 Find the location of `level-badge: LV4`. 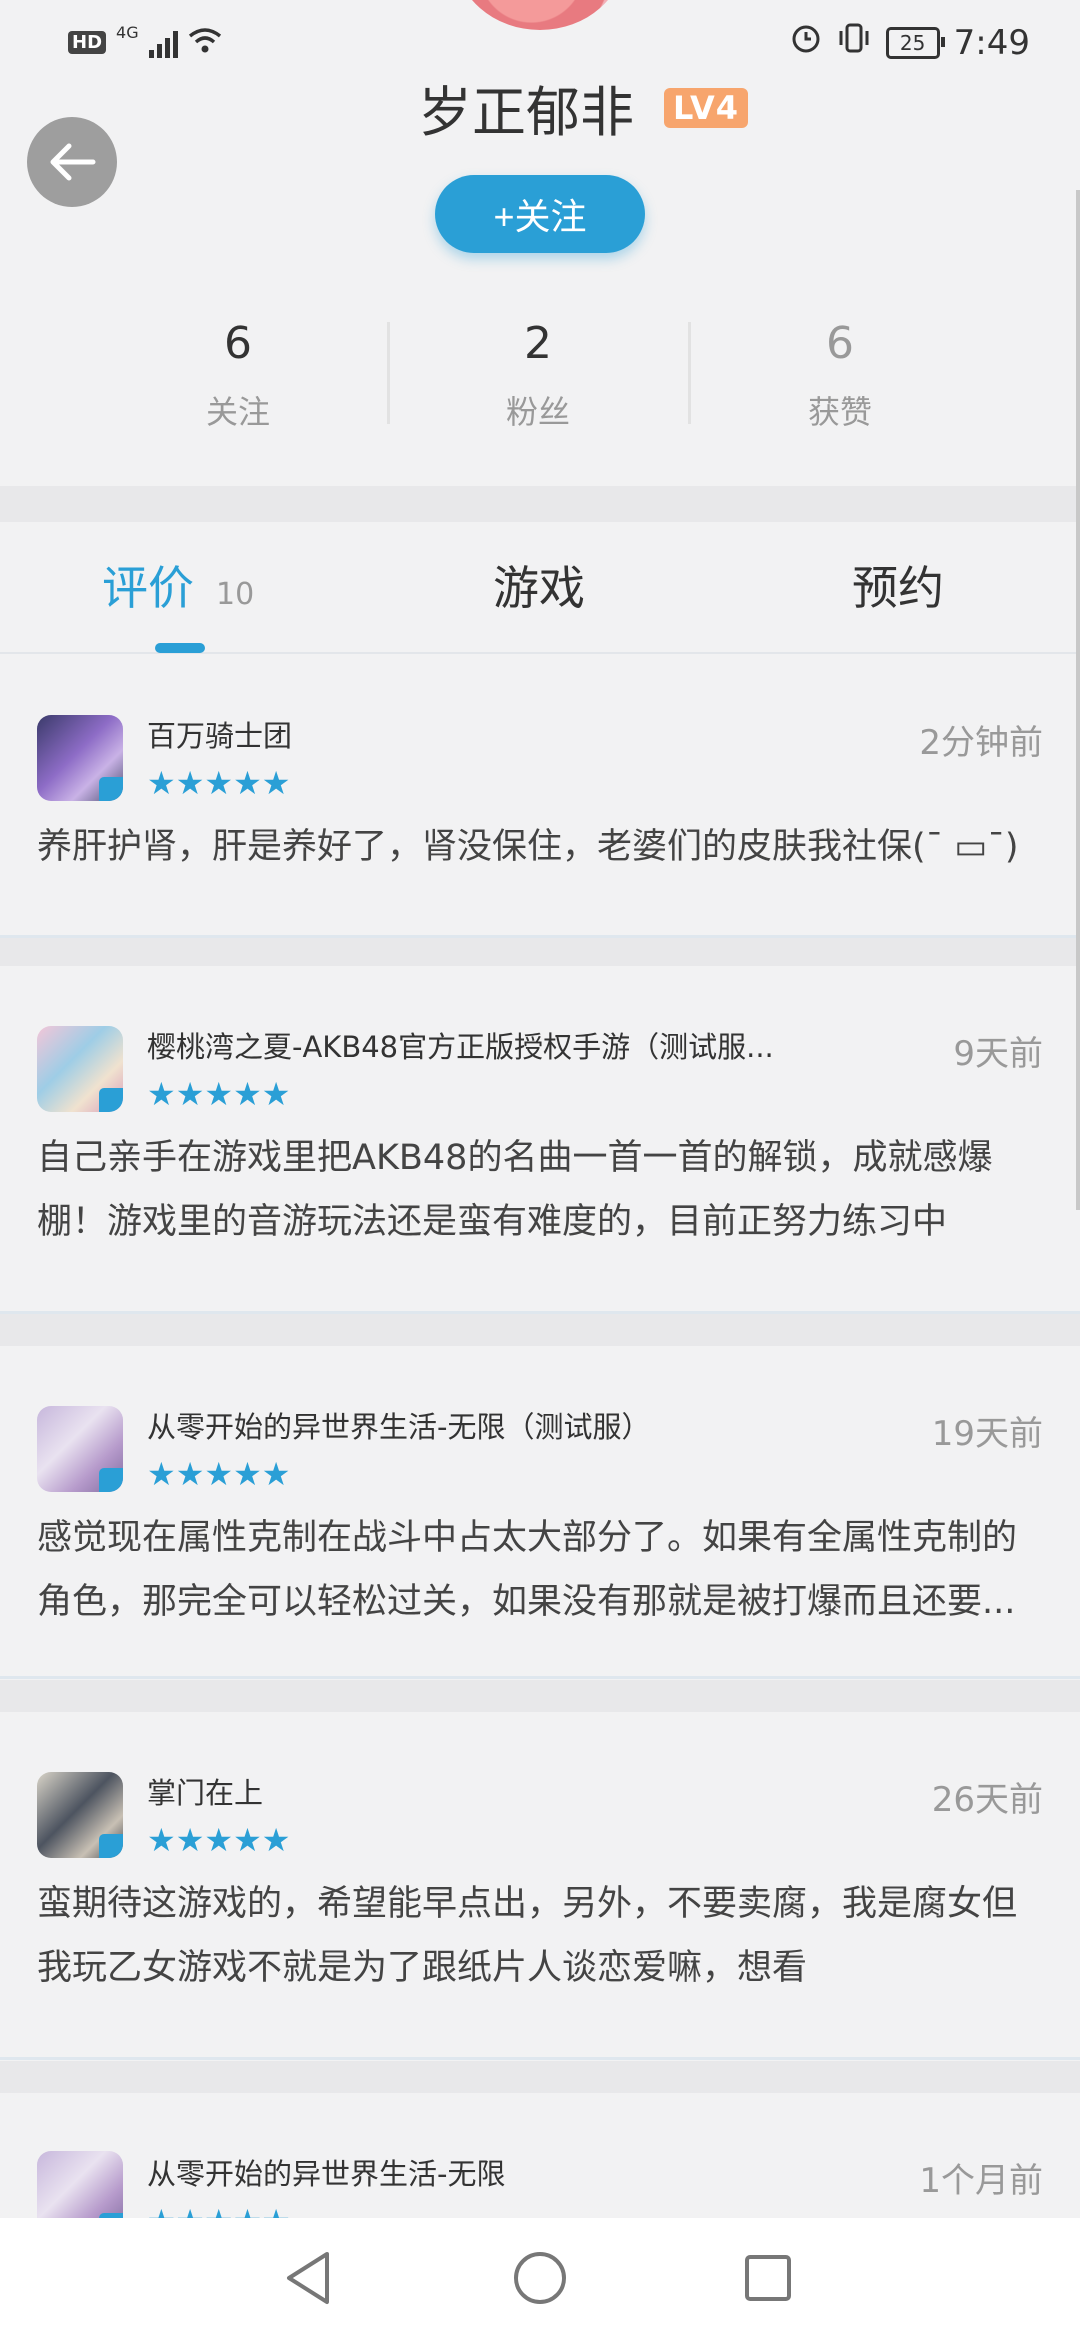

level-badge: LV4 is located at coordinates (706, 108).